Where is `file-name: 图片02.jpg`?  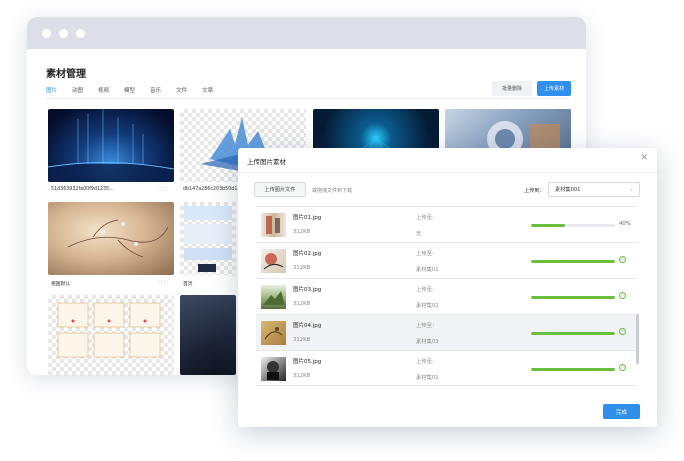
file-name: 图片02.jpg is located at coordinates (307, 254).